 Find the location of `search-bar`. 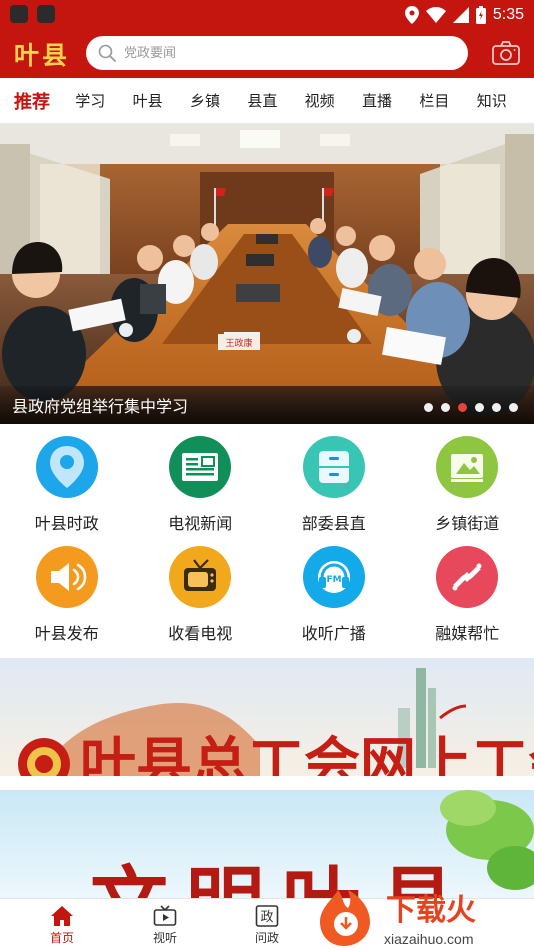

search-bar is located at coordinates (277, 53).